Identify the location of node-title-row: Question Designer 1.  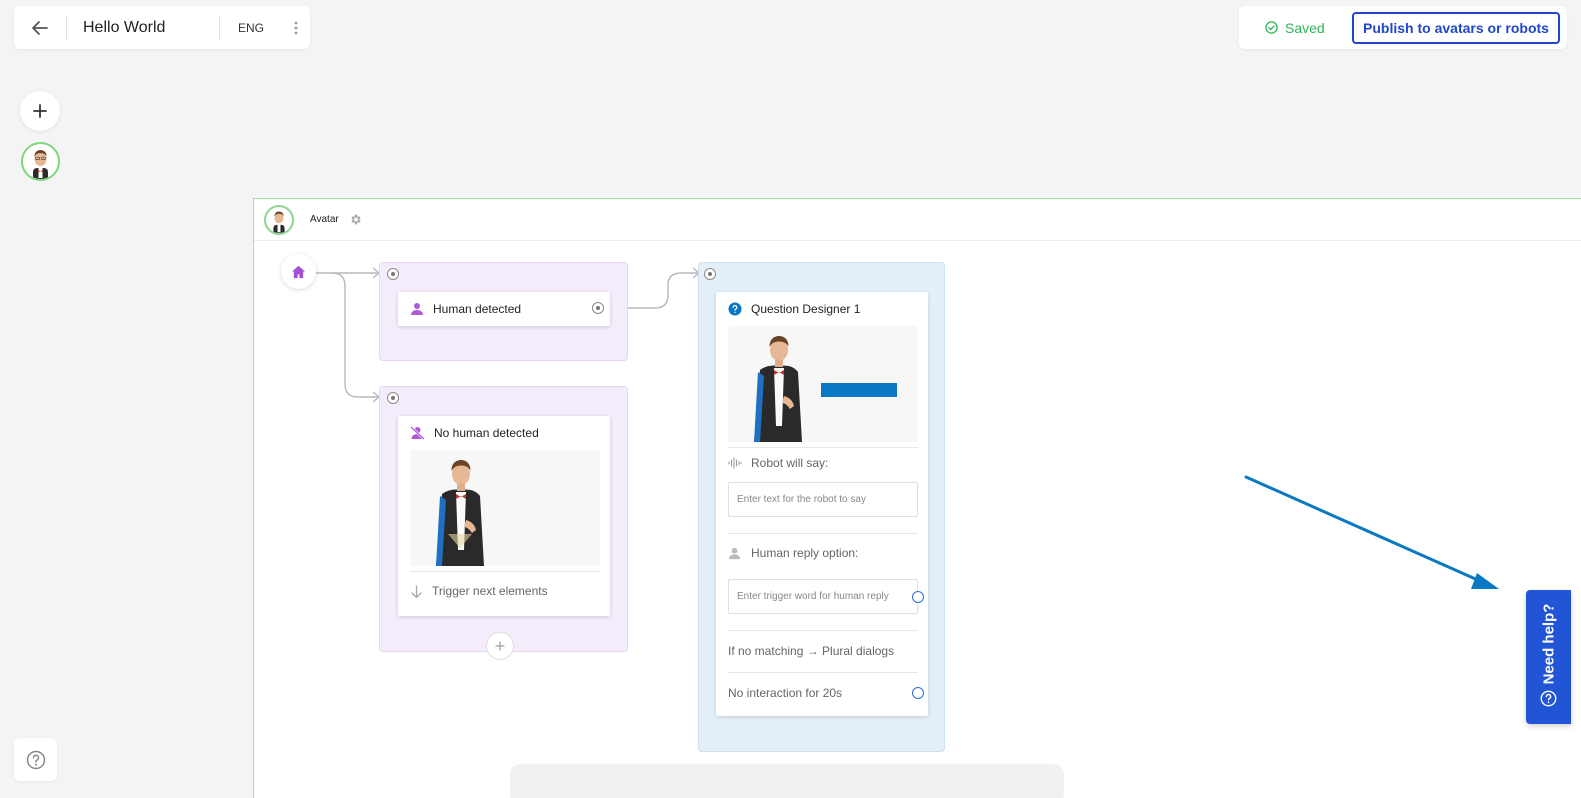
(794, 309).